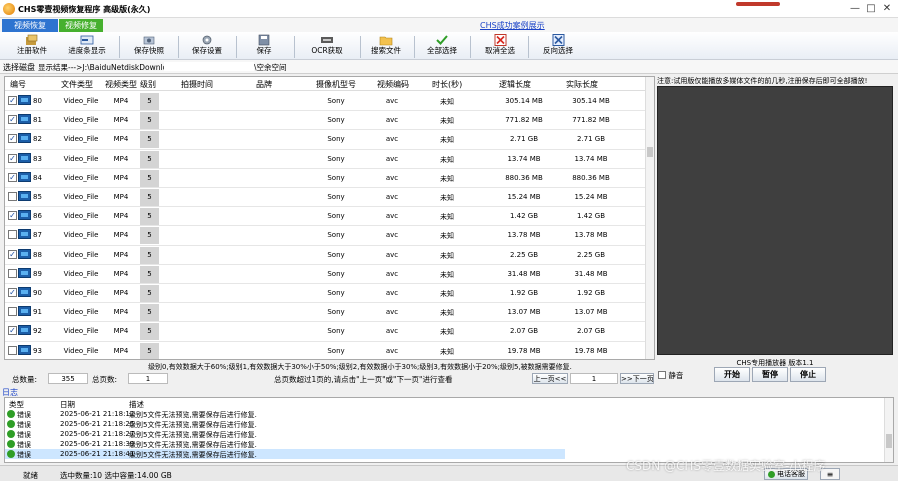  Describe the element at coordinates (207, 46) in the screenshot. I see `save-settings-button: 保存设置` at that location.